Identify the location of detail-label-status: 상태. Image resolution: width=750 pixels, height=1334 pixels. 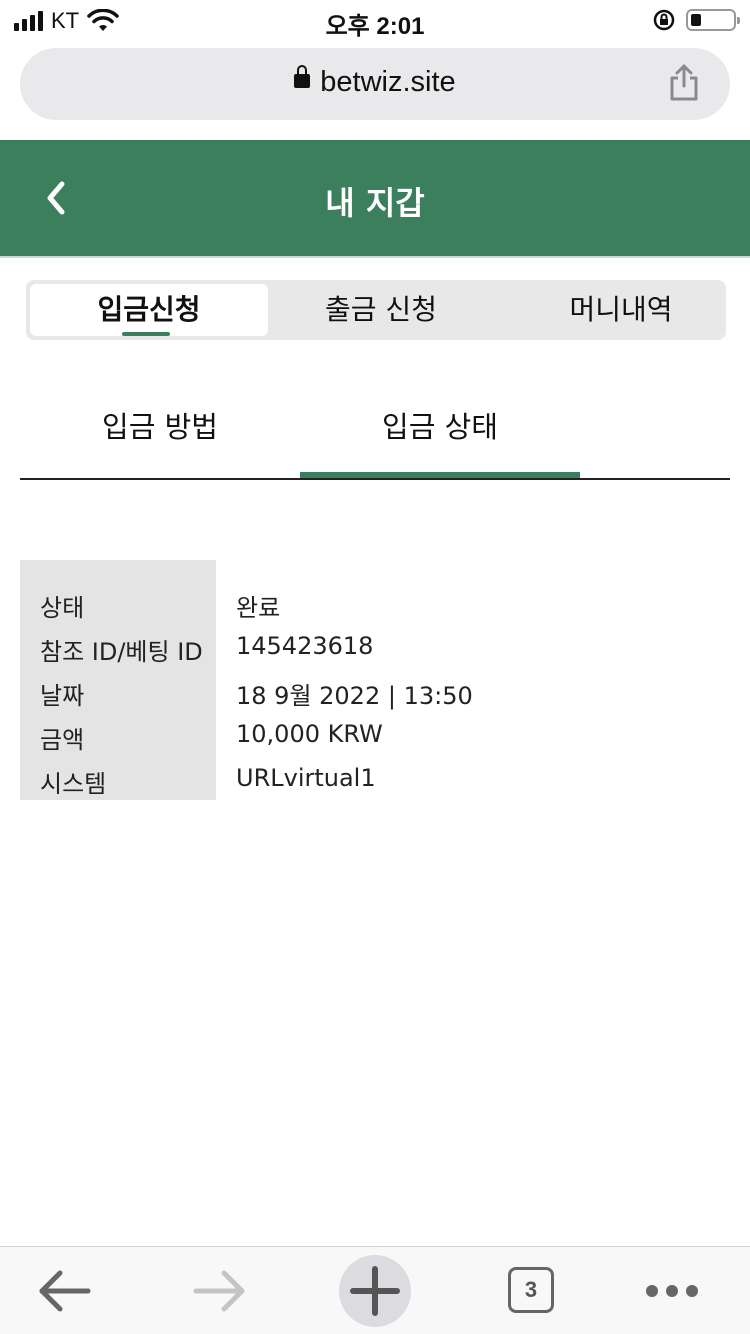
(62, 608).